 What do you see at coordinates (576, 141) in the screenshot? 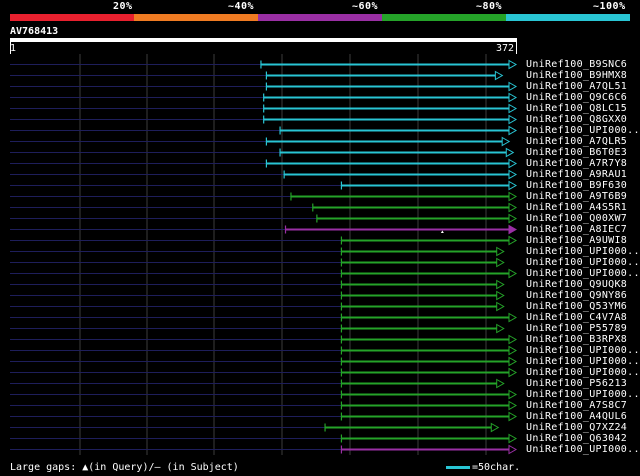
I see `hit-label: UniRef100_A7QLR5` at bounding box center [576, 141].